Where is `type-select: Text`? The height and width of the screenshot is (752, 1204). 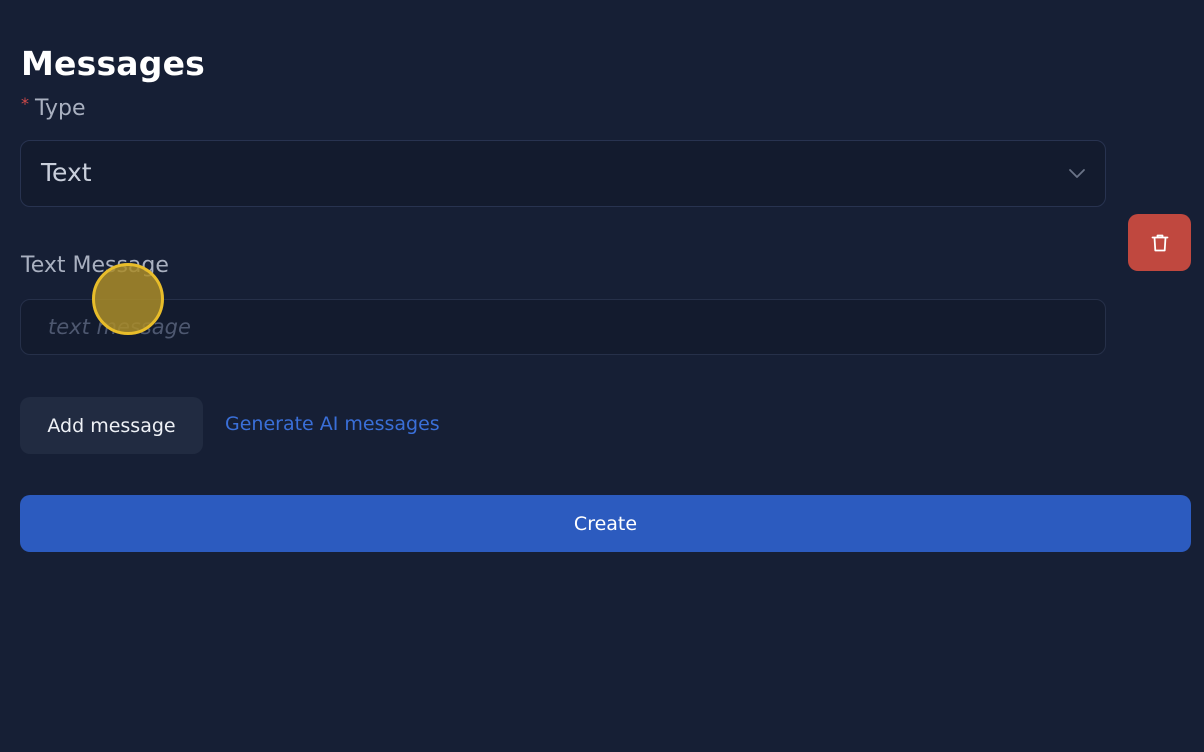 type-select: Text is located at coordinates (563, 173).